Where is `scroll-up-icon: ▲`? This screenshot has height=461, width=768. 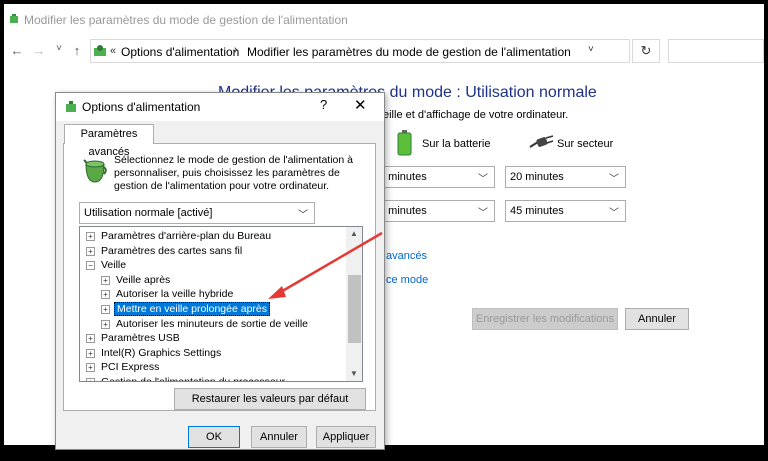
scroll-up-icon: ▲ is located at coordinates (354, 233).